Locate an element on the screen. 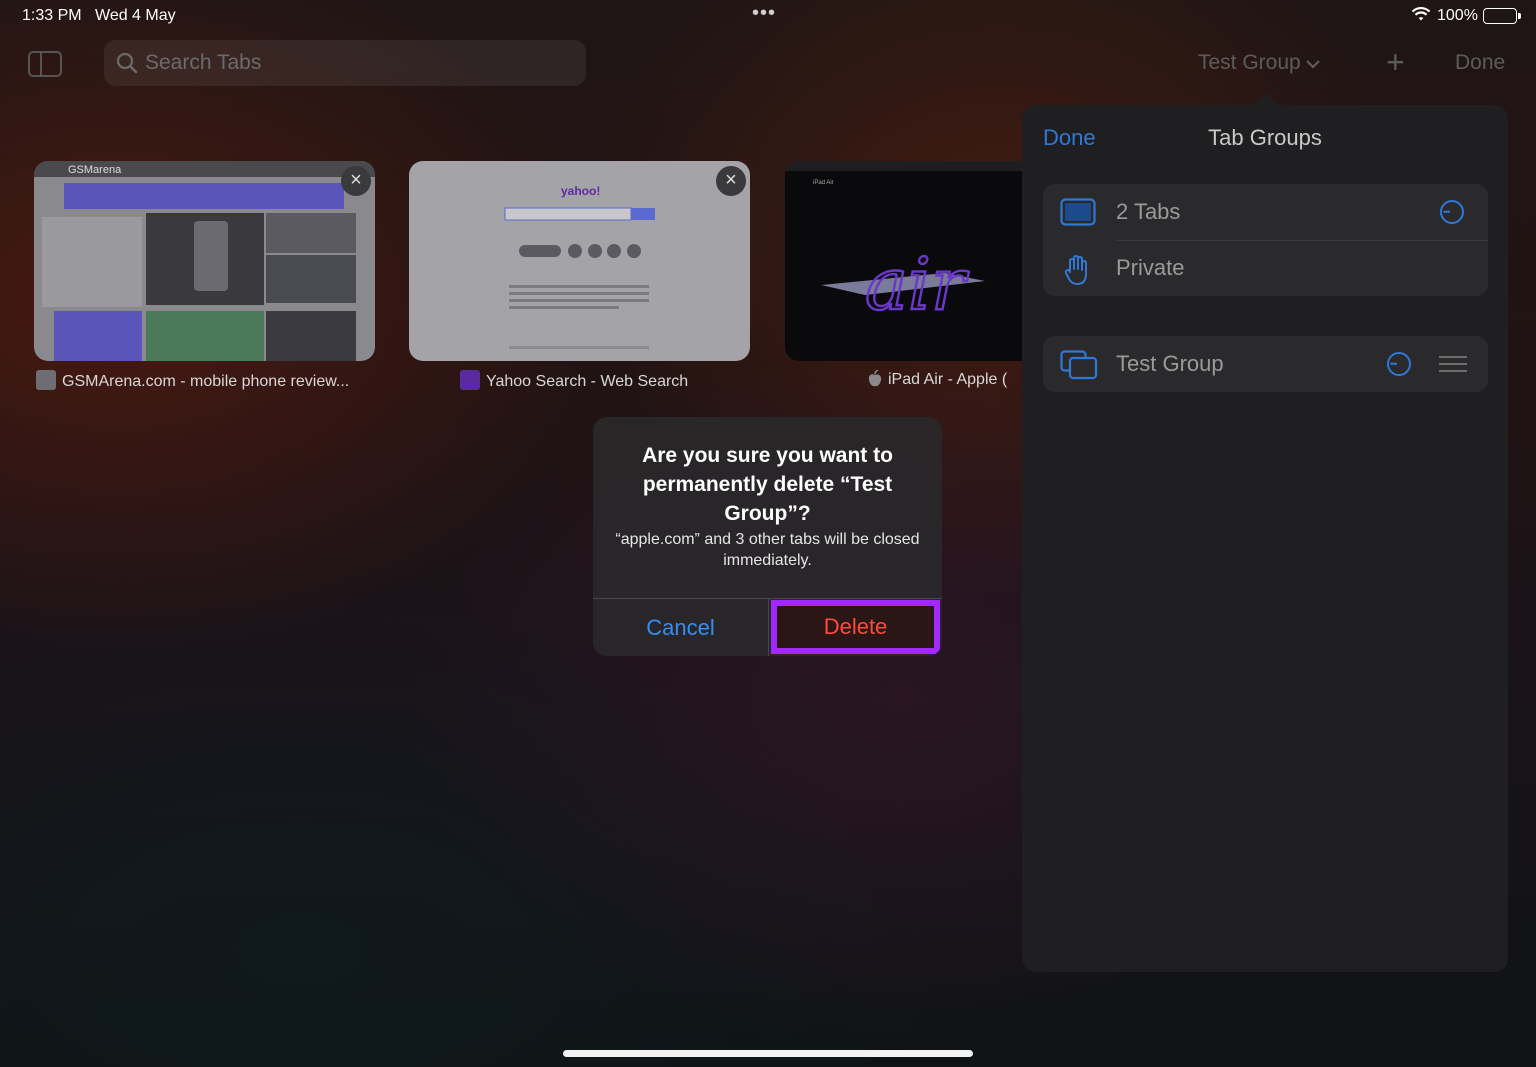  search-tabs-field: Search Tabs is located at coordinates (345, 63).